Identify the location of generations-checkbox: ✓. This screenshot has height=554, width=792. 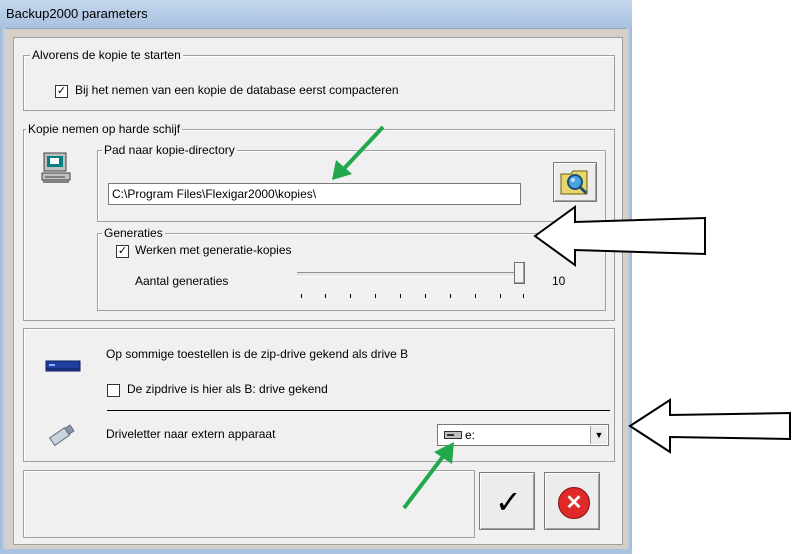
(122, 251).